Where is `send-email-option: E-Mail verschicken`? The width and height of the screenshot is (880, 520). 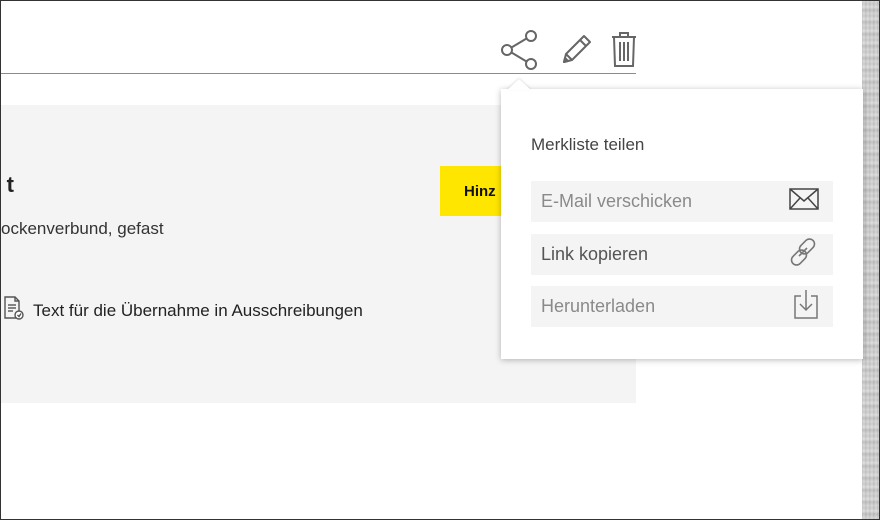
send-email-option: E-Mail verschicken is located at coordinates (682, 201).